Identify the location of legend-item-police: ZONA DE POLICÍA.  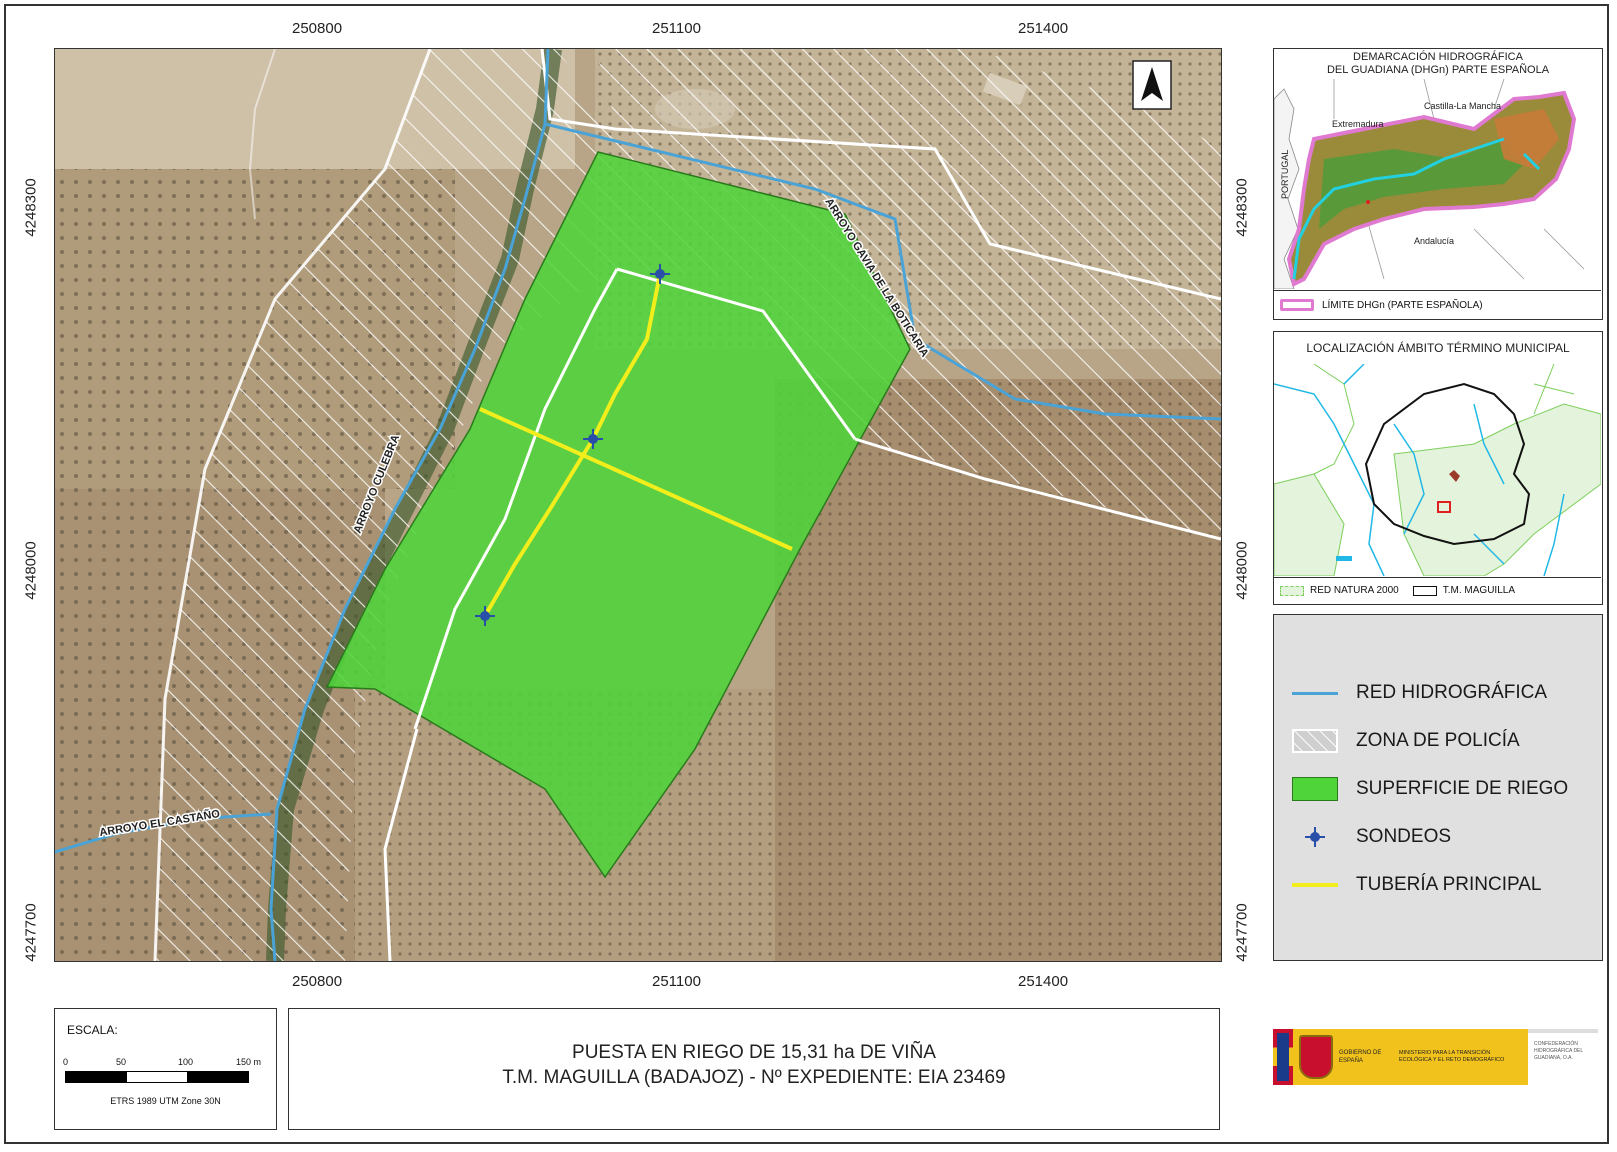
(1406, 741).